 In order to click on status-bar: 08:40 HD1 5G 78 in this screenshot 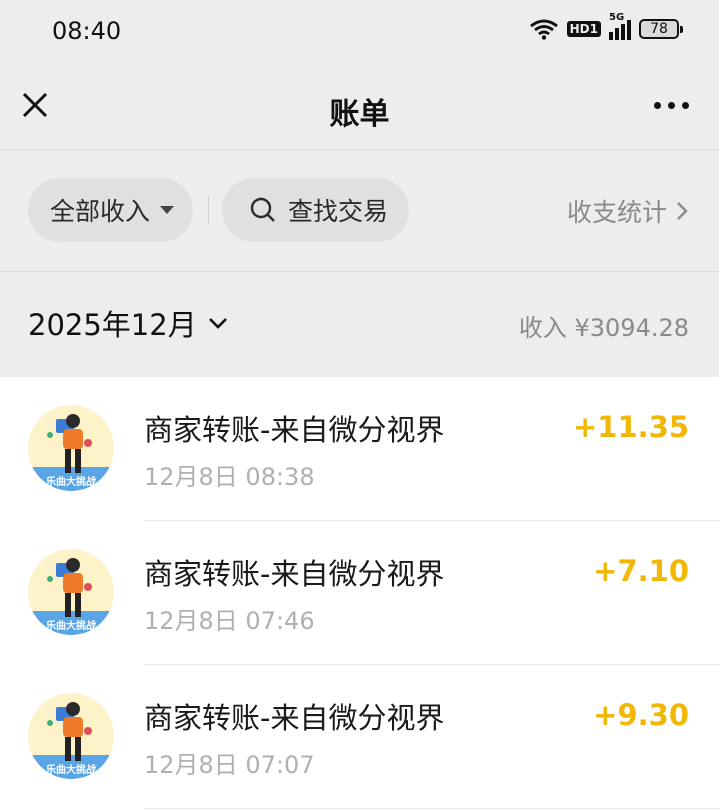, I will do `click(359, 31)`.